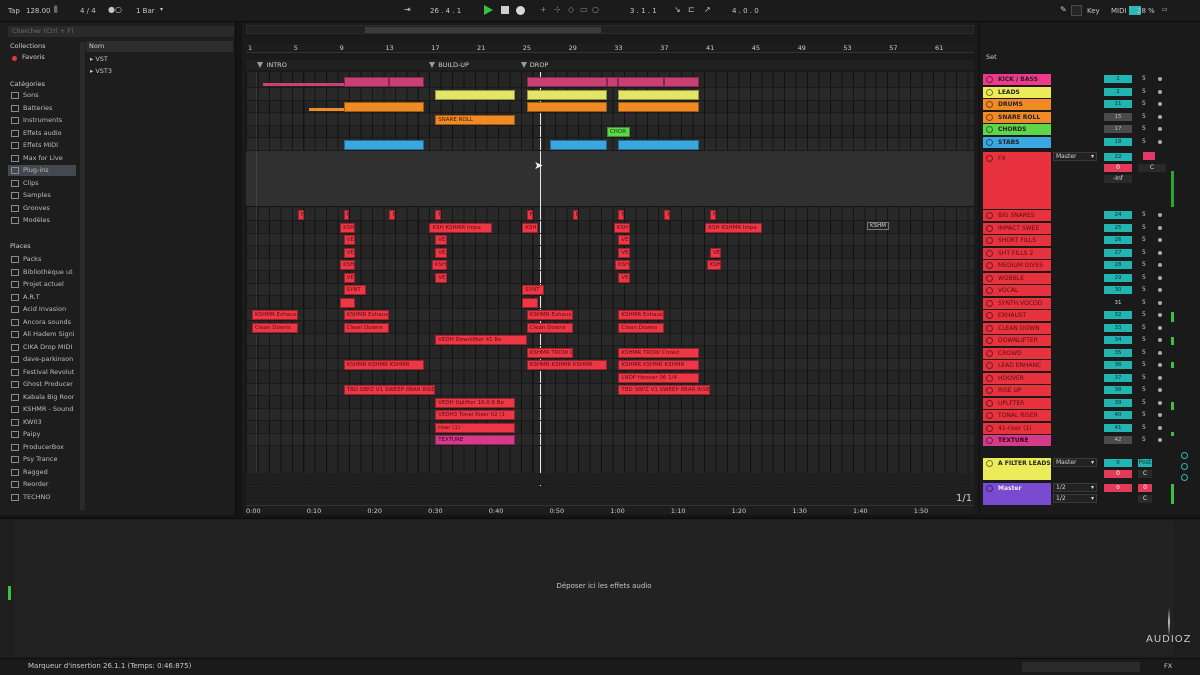 Image resolution: width=1200 pixels, height=675 pixels. I want to click on track-header-kick-bass: KICK / BASS, so click(1017, 79).